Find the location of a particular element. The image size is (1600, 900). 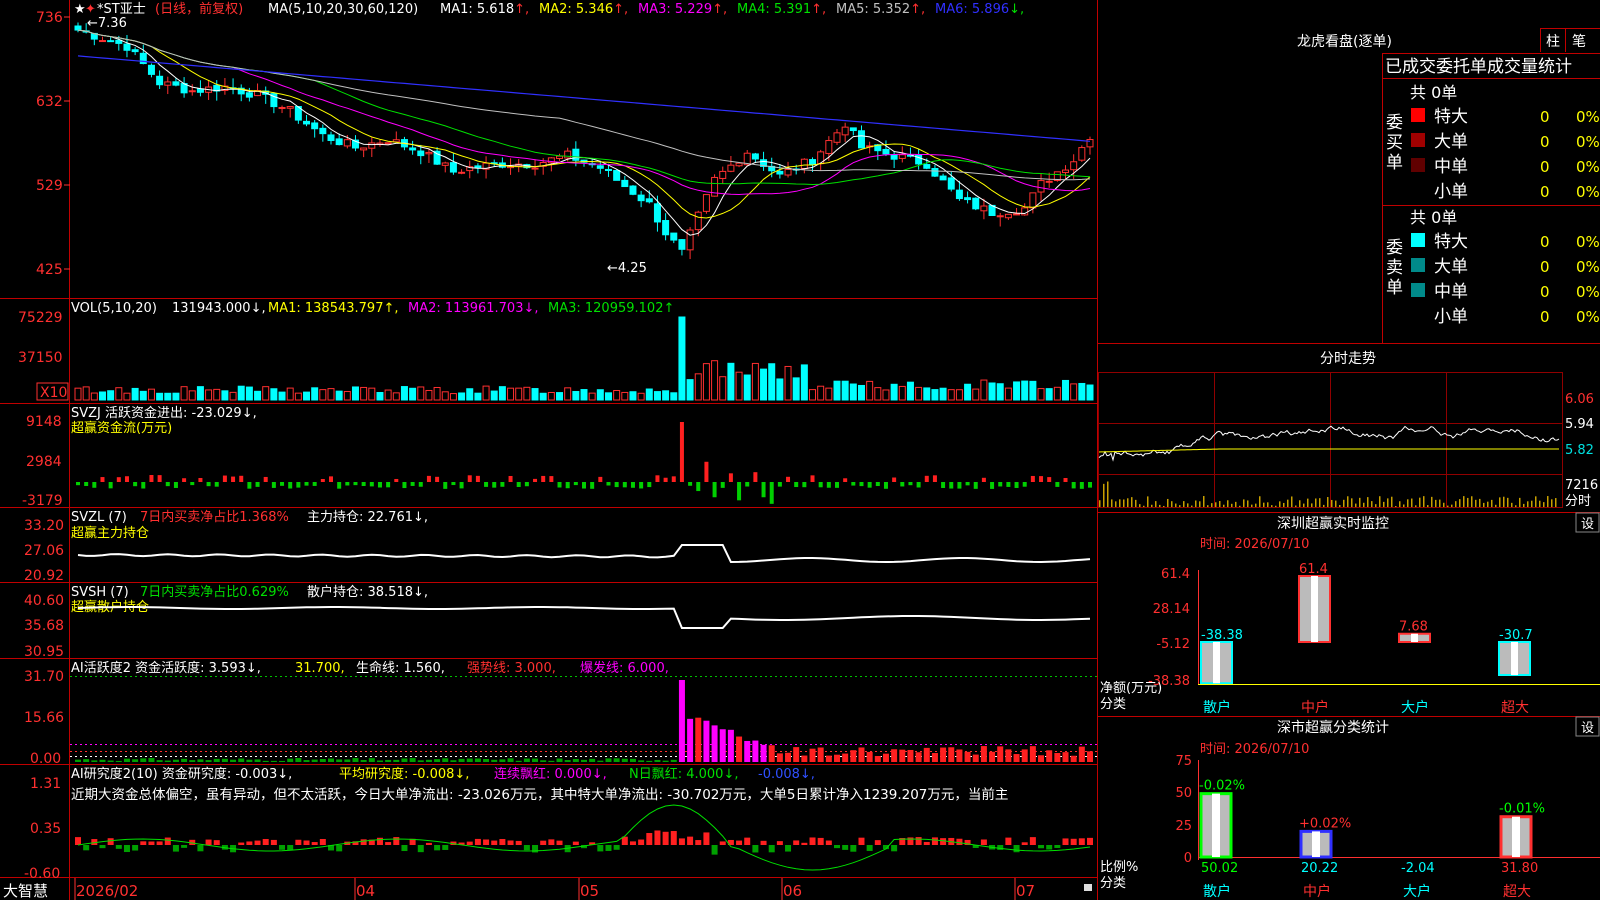

lhb-stats-title: 已成交委托单成交量统计 is located at coordinates (1478, 67).